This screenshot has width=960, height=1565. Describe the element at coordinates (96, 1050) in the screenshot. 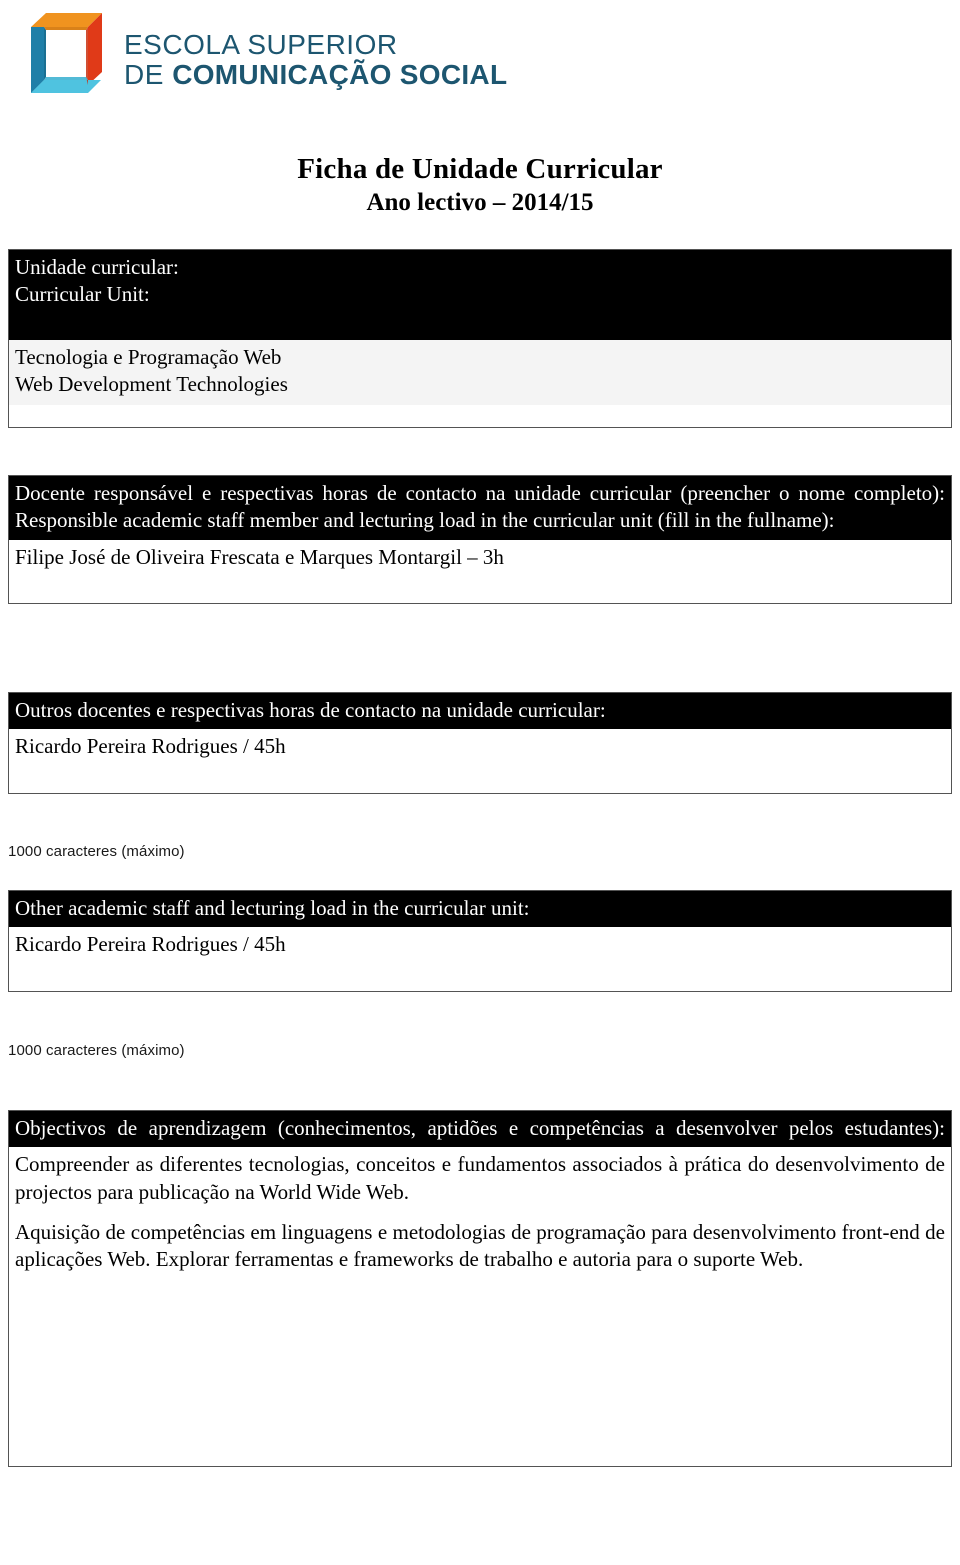

I see `character-limit-note-2: 1000 caracteres (máximo)` at that location.